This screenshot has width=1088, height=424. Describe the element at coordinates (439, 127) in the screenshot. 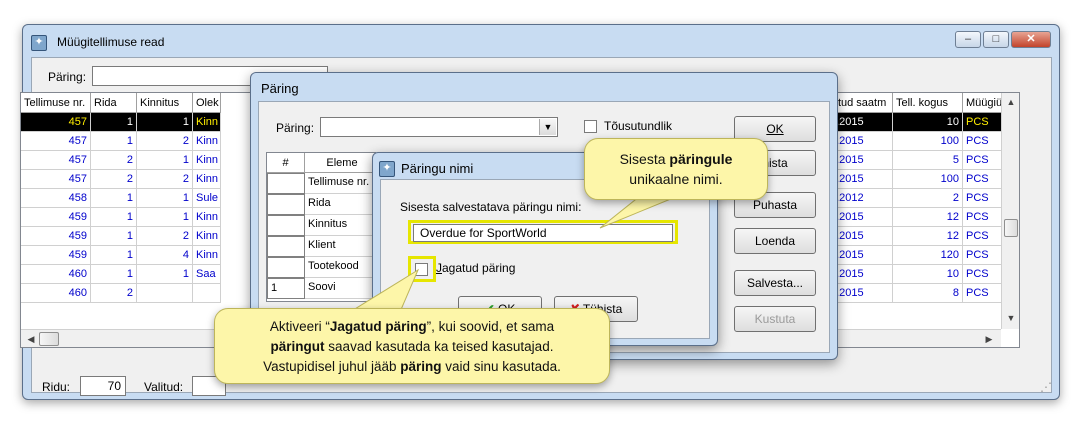

I see `query-select: ▼` at that location.